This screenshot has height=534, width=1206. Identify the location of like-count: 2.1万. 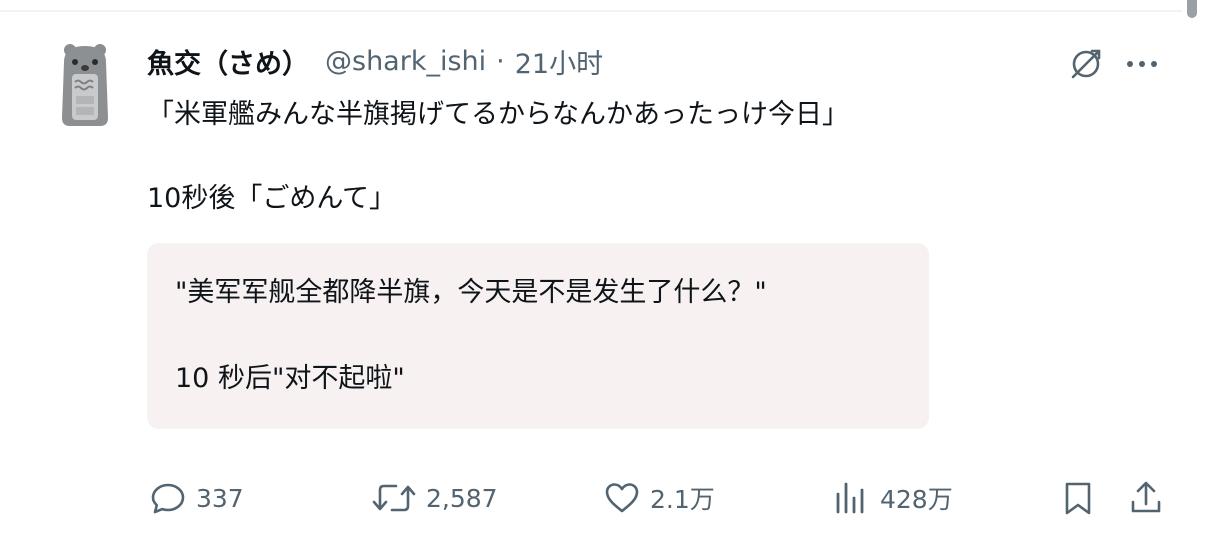
(682, 499).